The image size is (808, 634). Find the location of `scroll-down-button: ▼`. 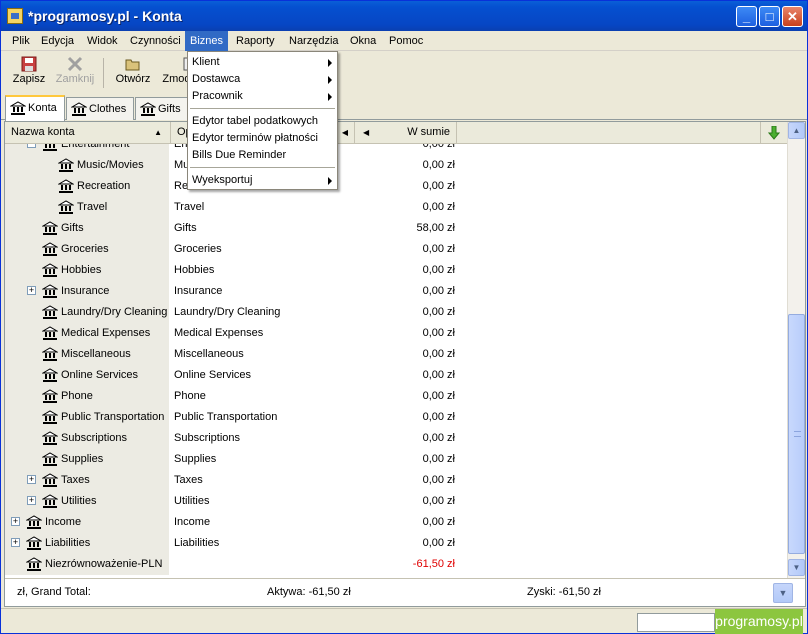

scroll-down-button: ▼ is located at coordinates (796, 567).